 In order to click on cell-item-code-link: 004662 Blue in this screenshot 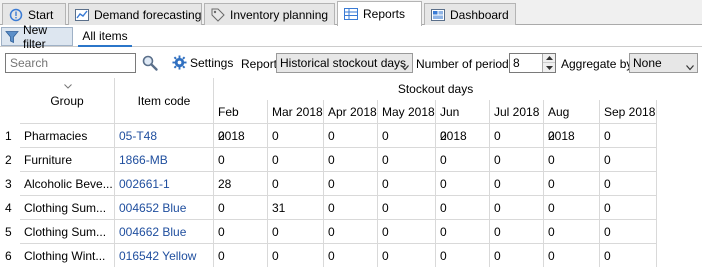, I will do `click(164, 232)`.